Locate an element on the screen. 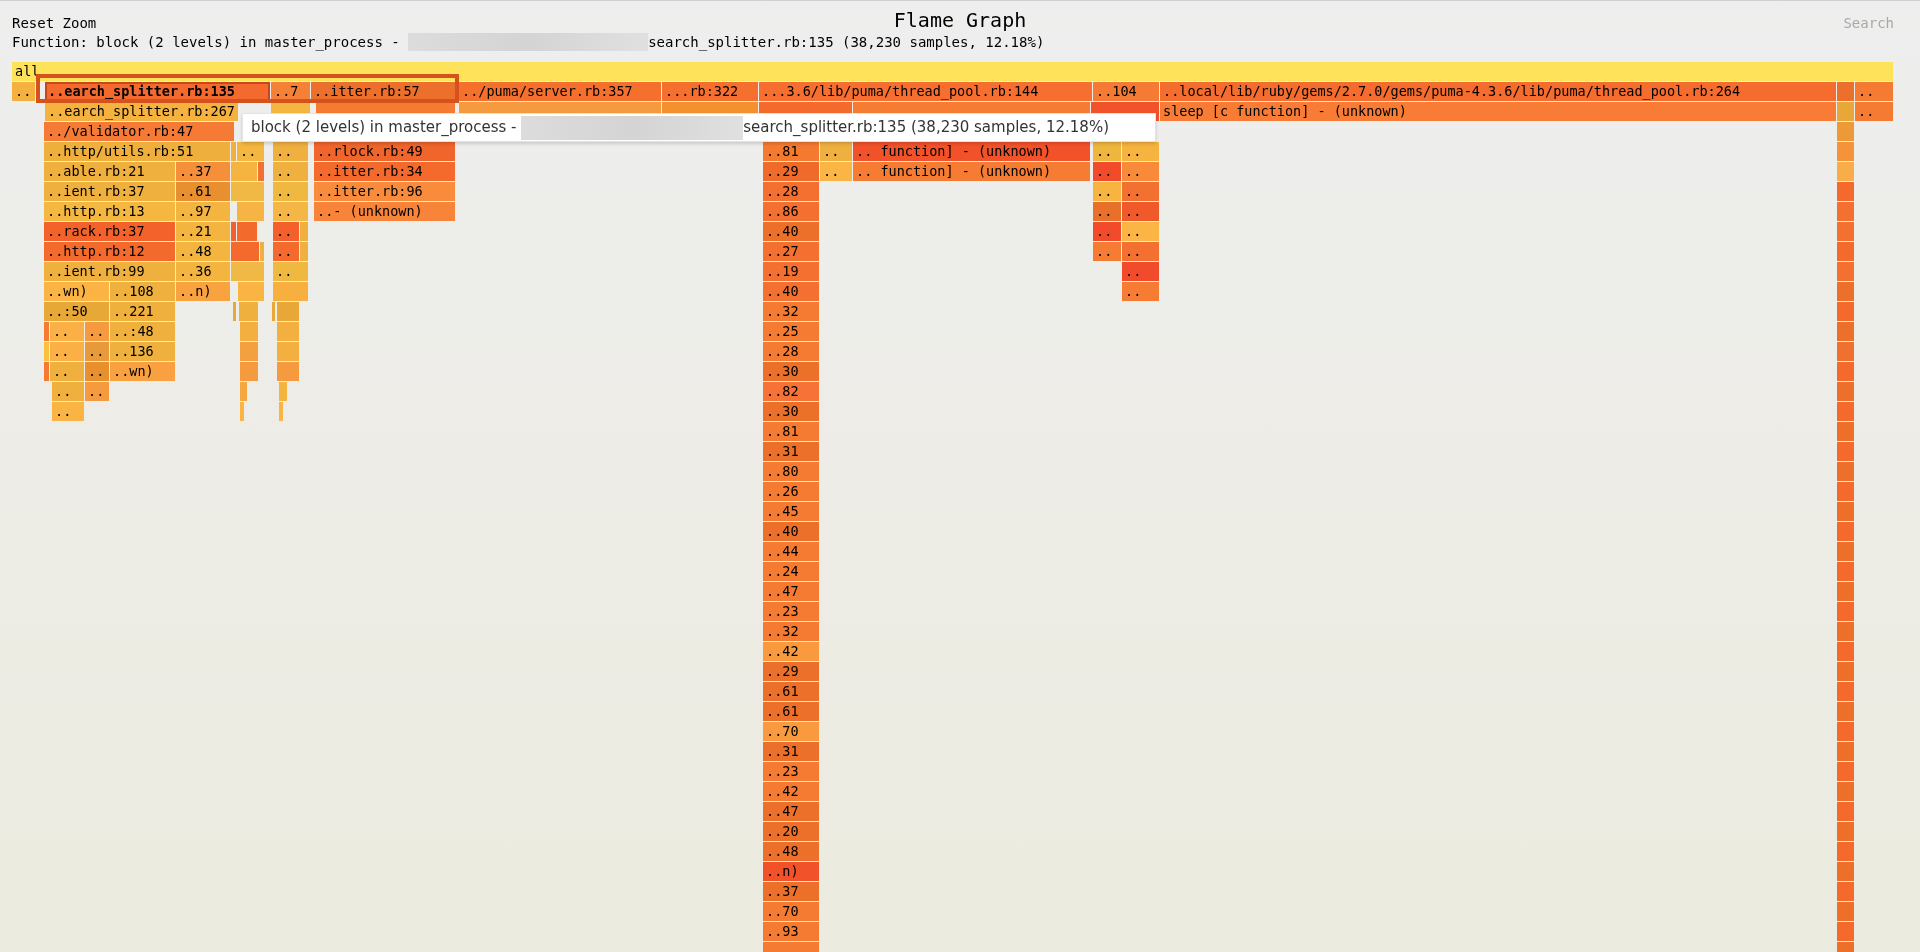 The width and height of the screenshot is (1920, 952). flame-frame: ..local/lib/ruby/gems/2.7.0/gems/puma-4.3.6/lib/puma/thread_pool.rb:264 is located at coordinates (1498, 91).